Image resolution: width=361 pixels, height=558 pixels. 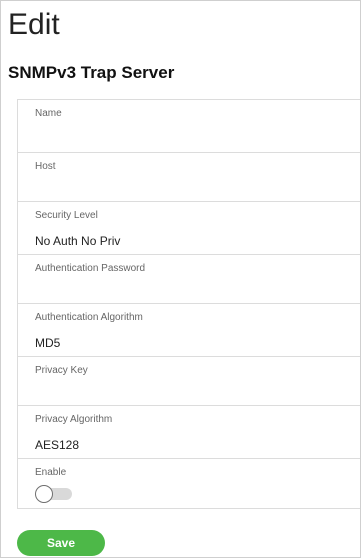 I want to click on authentication-algorithm-value: MD5, so click(x=47, y=343).